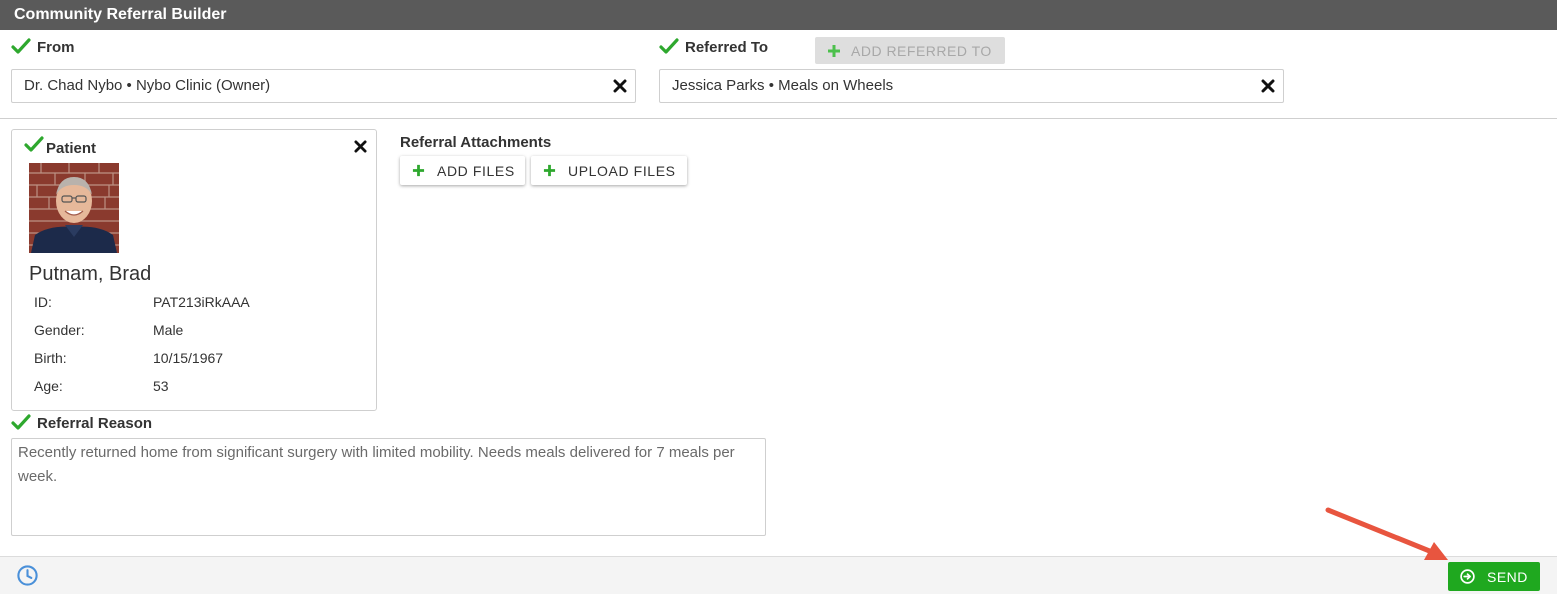 The image size is (1557, 594). Describe the element at coordinates (48, 386) in the screenshot. I see `patient-age-label: Age:` at that location.